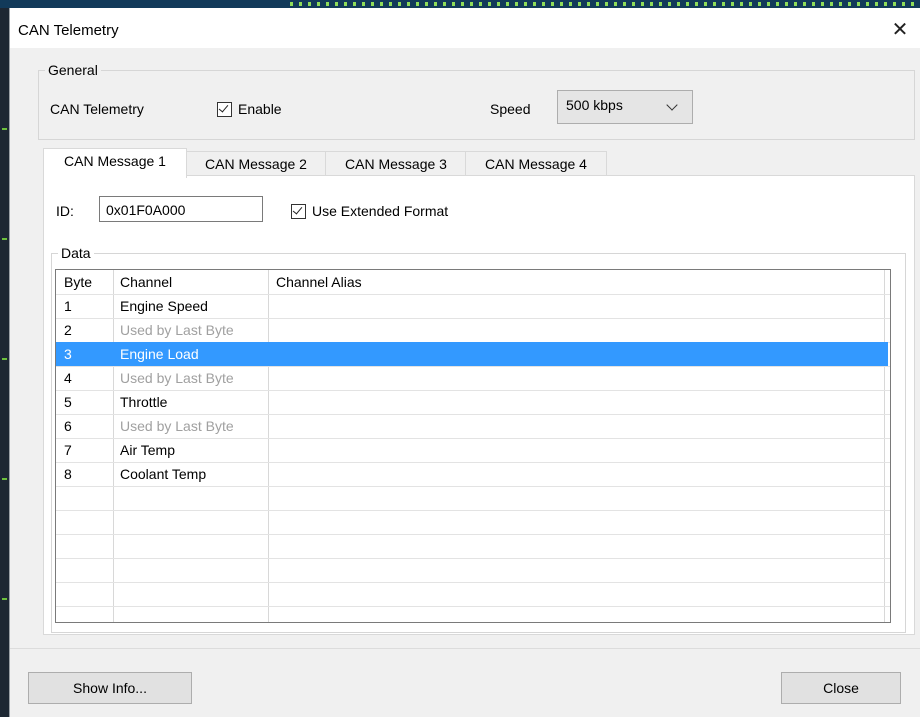 The height and width of the screenshot is (717, 920). I want to click on table-row-channel: Engine Speed, so click(164, 306).